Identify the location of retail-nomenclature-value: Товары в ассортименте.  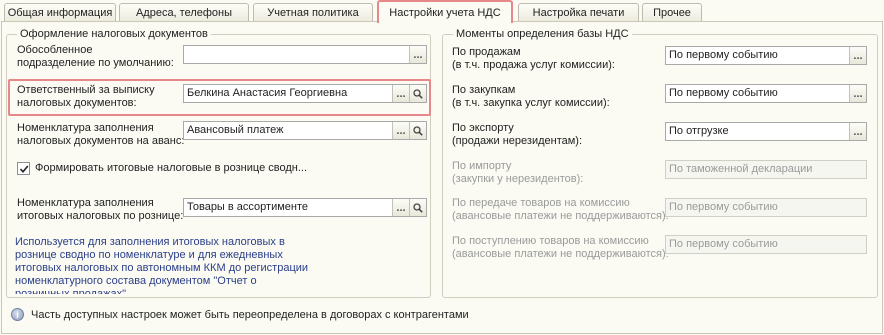
(288, 207).